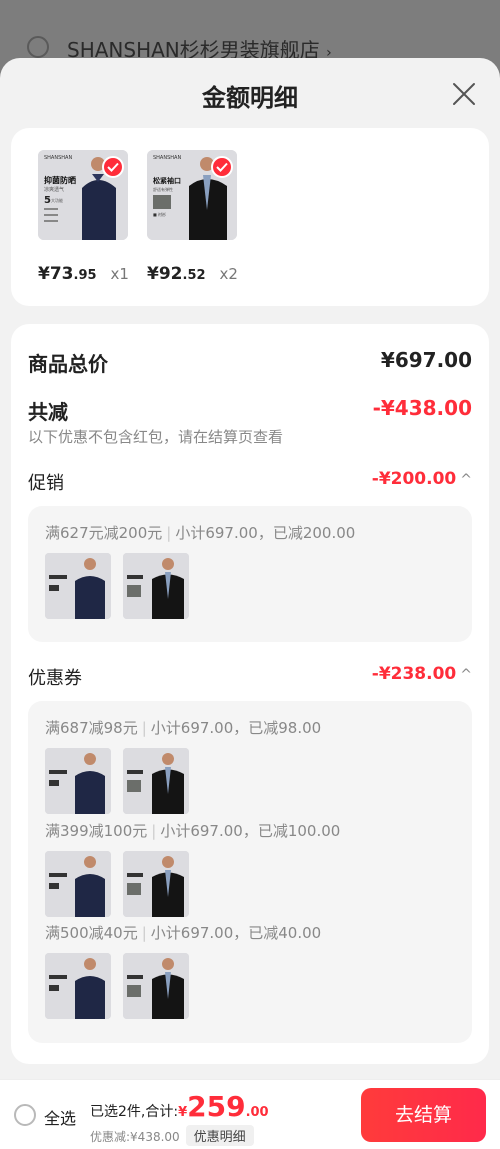 This screenshot has height=1149, width=500. What do you see at coordinates (250, 362) in the screenshot?
I see `total-row: 商品总价 ¥697.00` at bounding box center [250, 362].